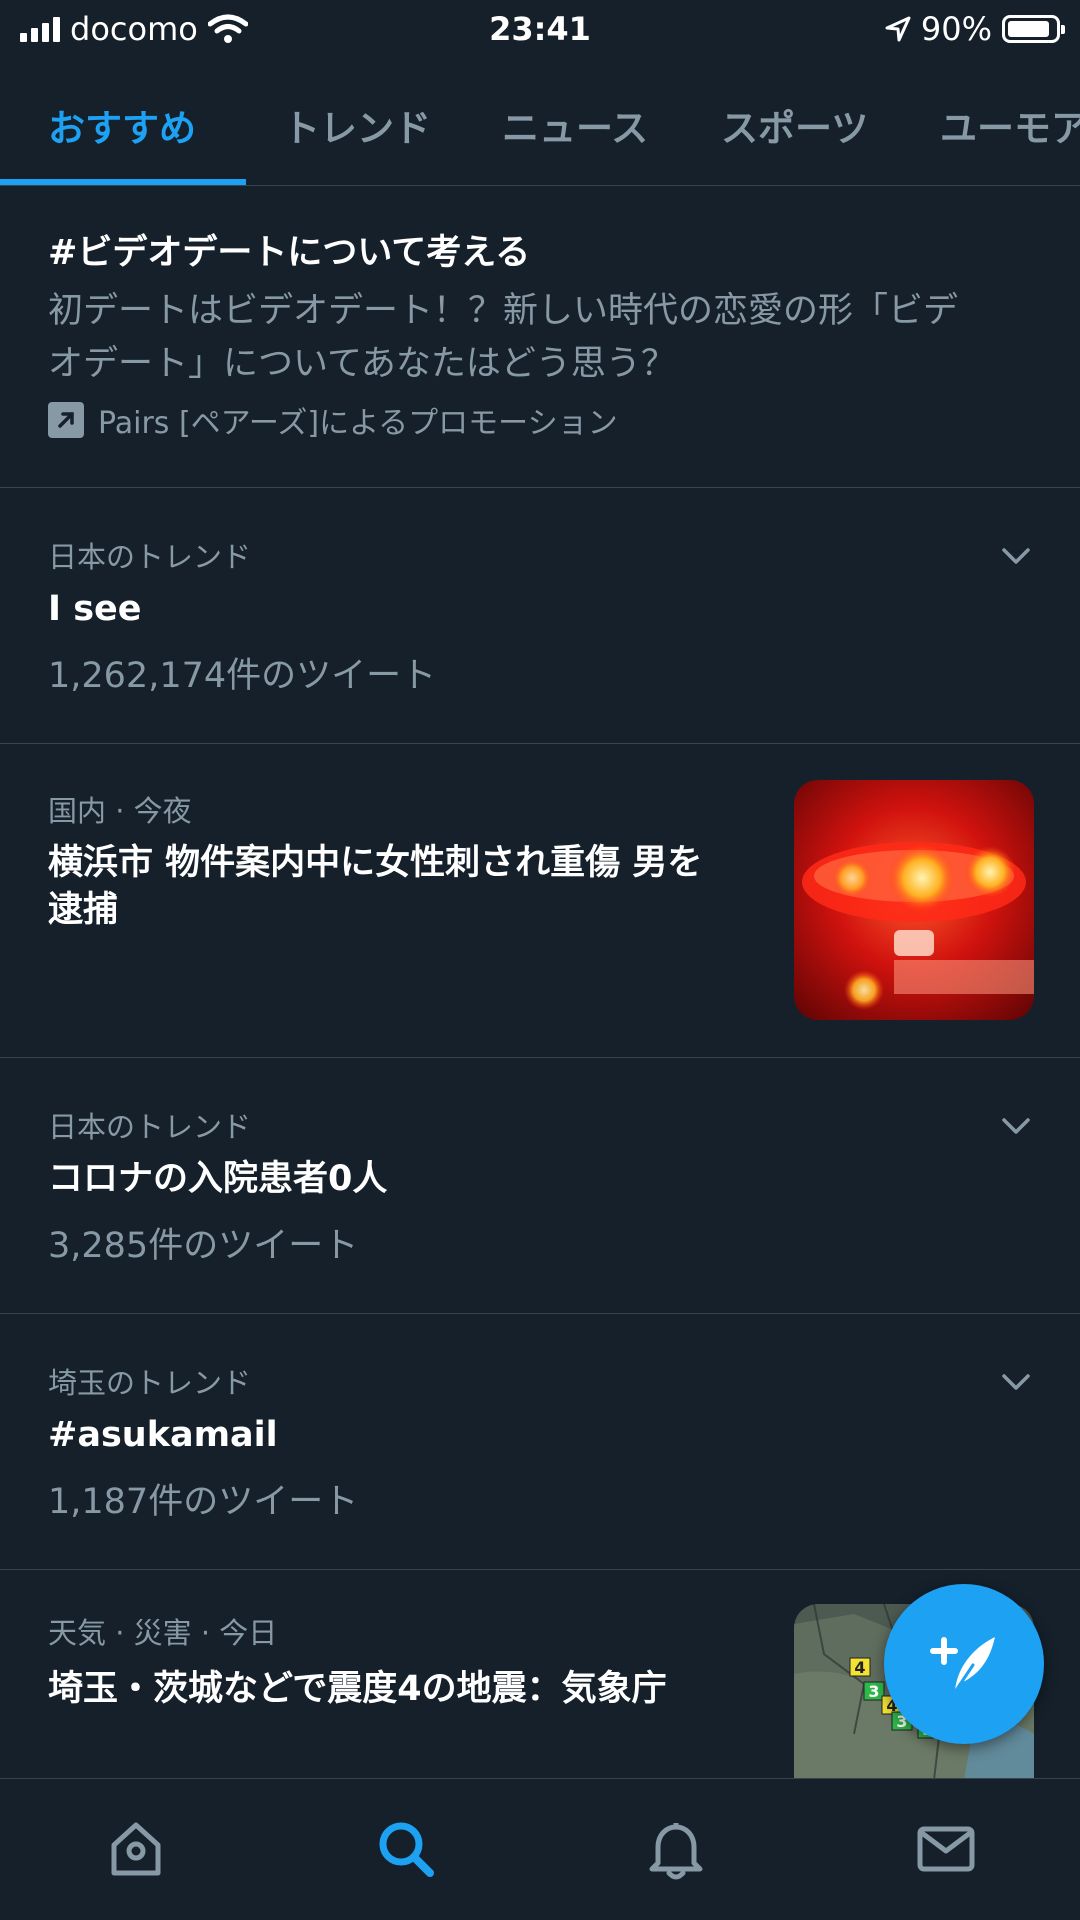  Describe the element at coordinates (203, 1246) in the screenshot. I see `tweet-count: 3,285件のツイート` at that location.